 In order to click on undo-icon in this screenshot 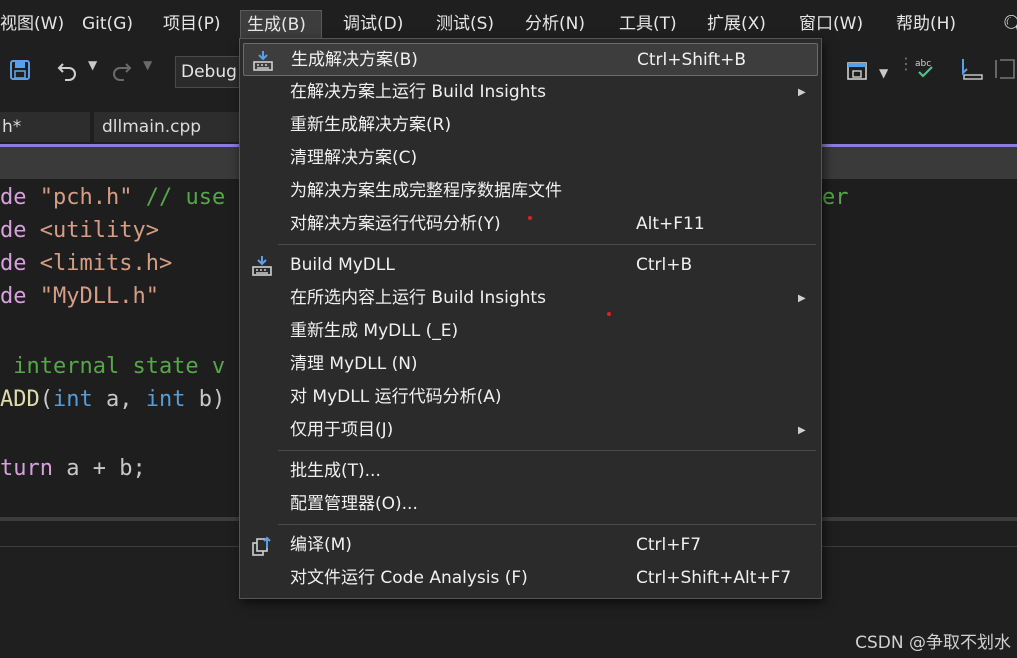, I will do `click(67, 70)`.